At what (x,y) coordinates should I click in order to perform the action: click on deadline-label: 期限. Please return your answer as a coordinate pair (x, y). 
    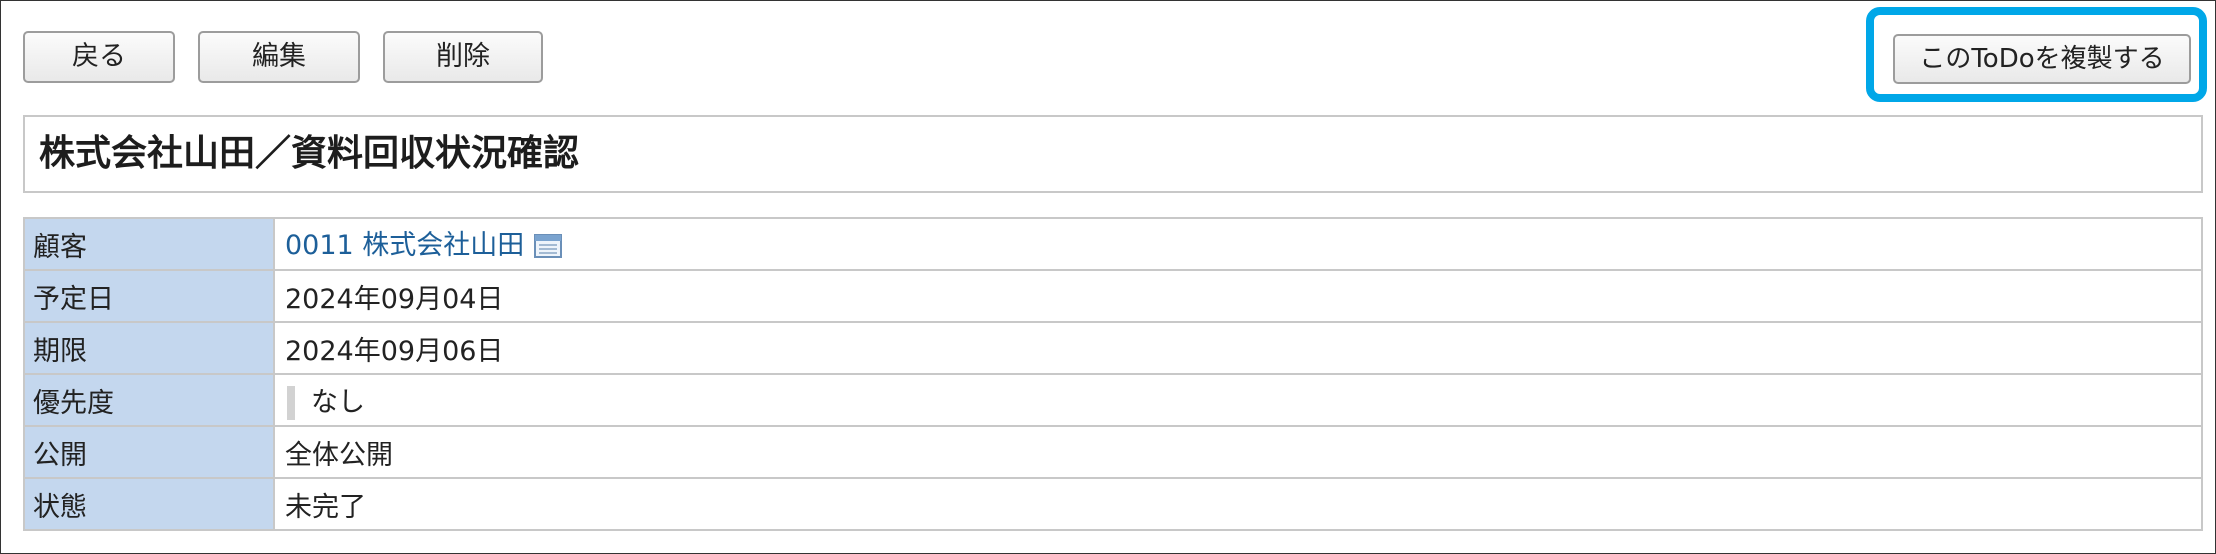
    Looking at the image, I should click on (149, 348).